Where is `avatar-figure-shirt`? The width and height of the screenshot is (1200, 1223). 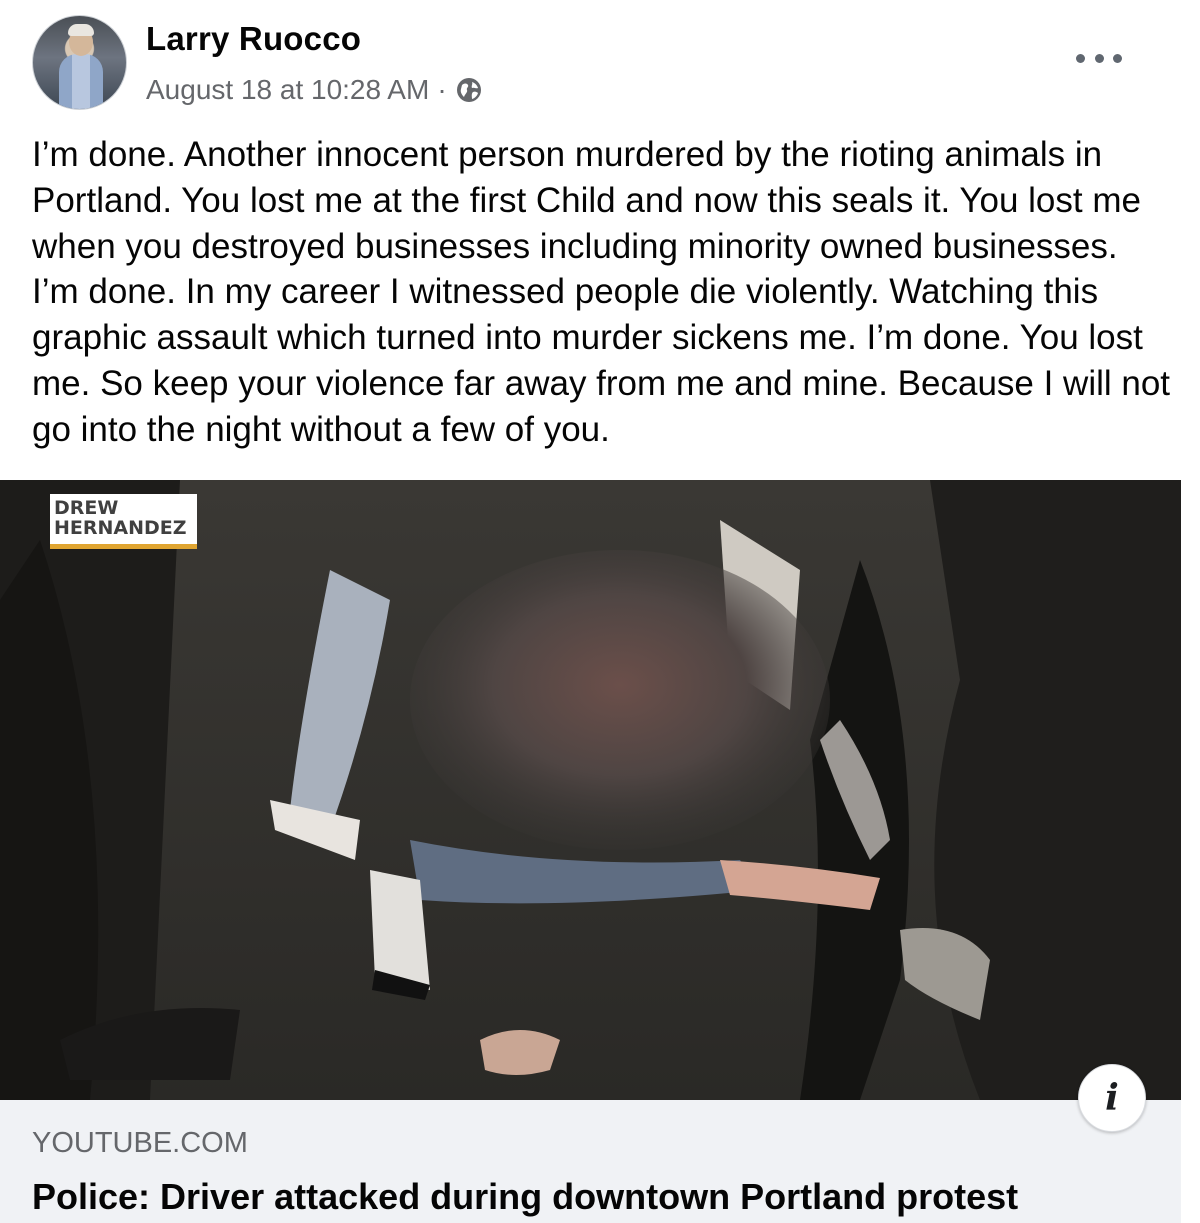 avatar-figure-shirt is located at coordinates (81, 81).